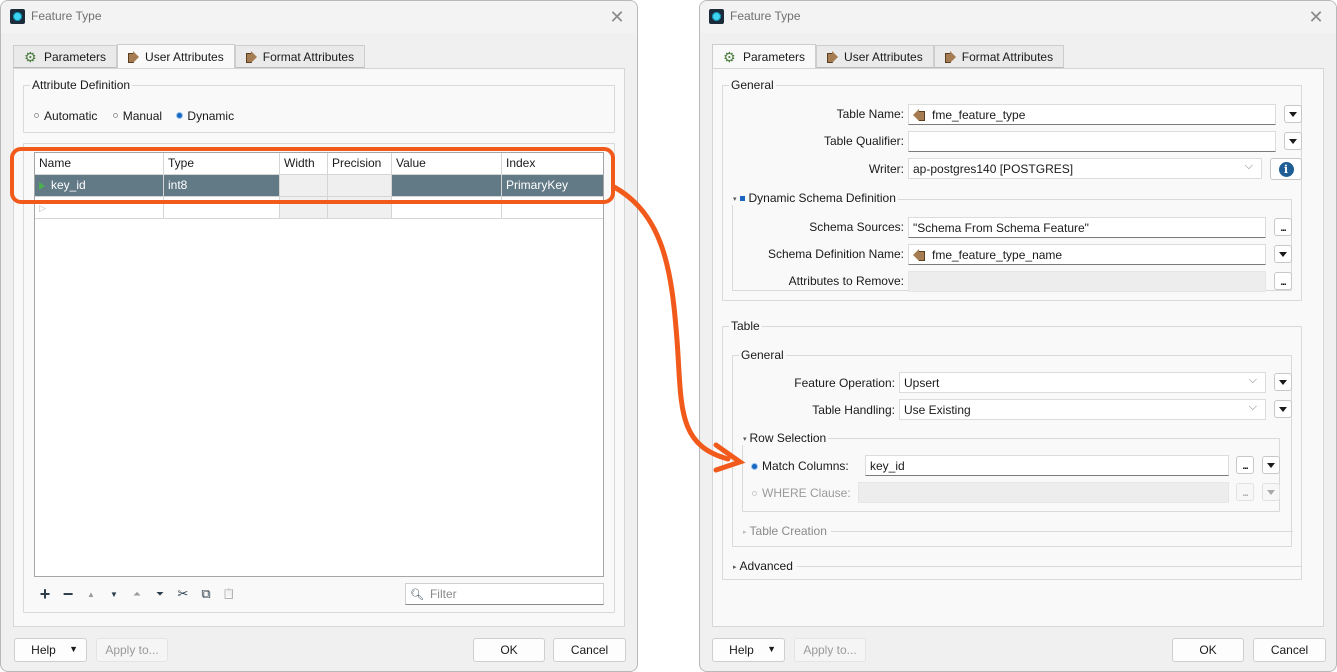 Image resolution: width=1337 pixels, height=672 pixels. What do you see at coordinates (1092, 141) in the screenshot?
I see `table-qualifier-field` at bounding box center [1092, 141].